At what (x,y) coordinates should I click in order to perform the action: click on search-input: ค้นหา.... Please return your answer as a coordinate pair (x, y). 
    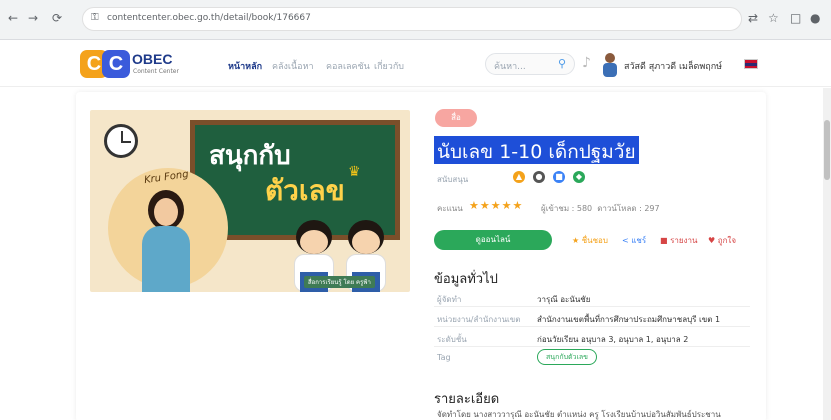
    Looking at the image, I should click on (510, 66).